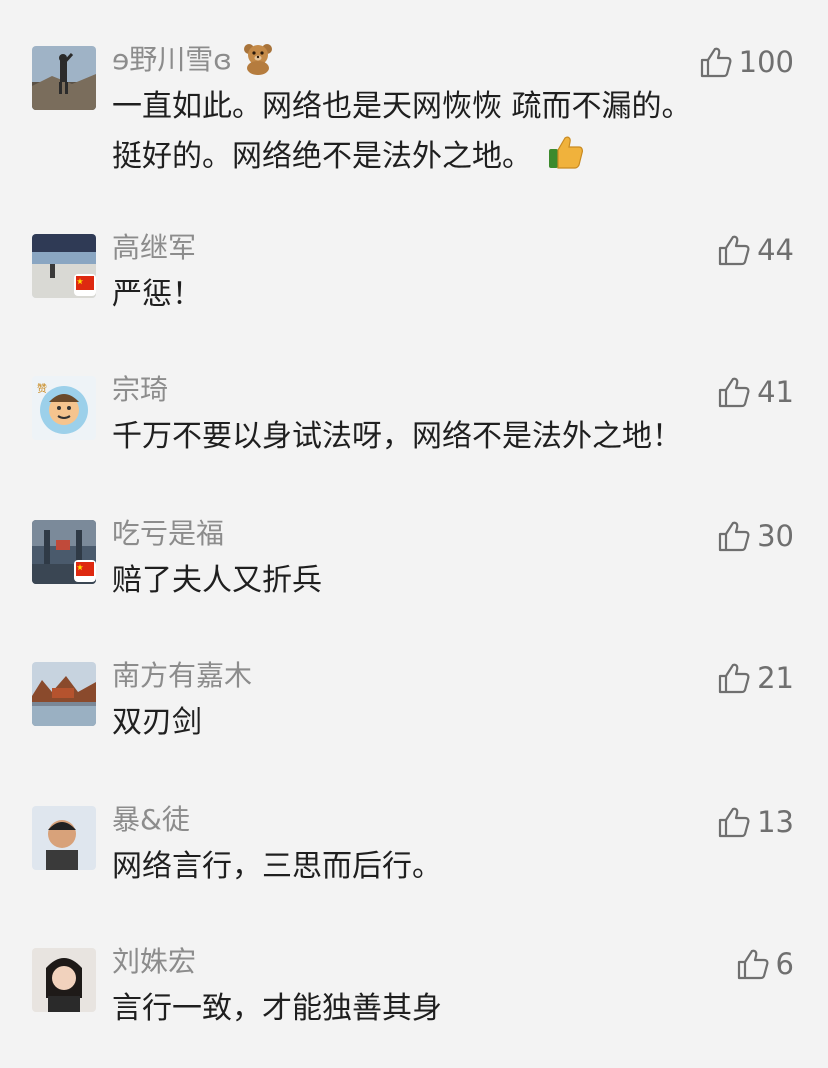 The height and width of the screenshot is (1068, 828). I want to click on like-count: 30, so click(775, 536).